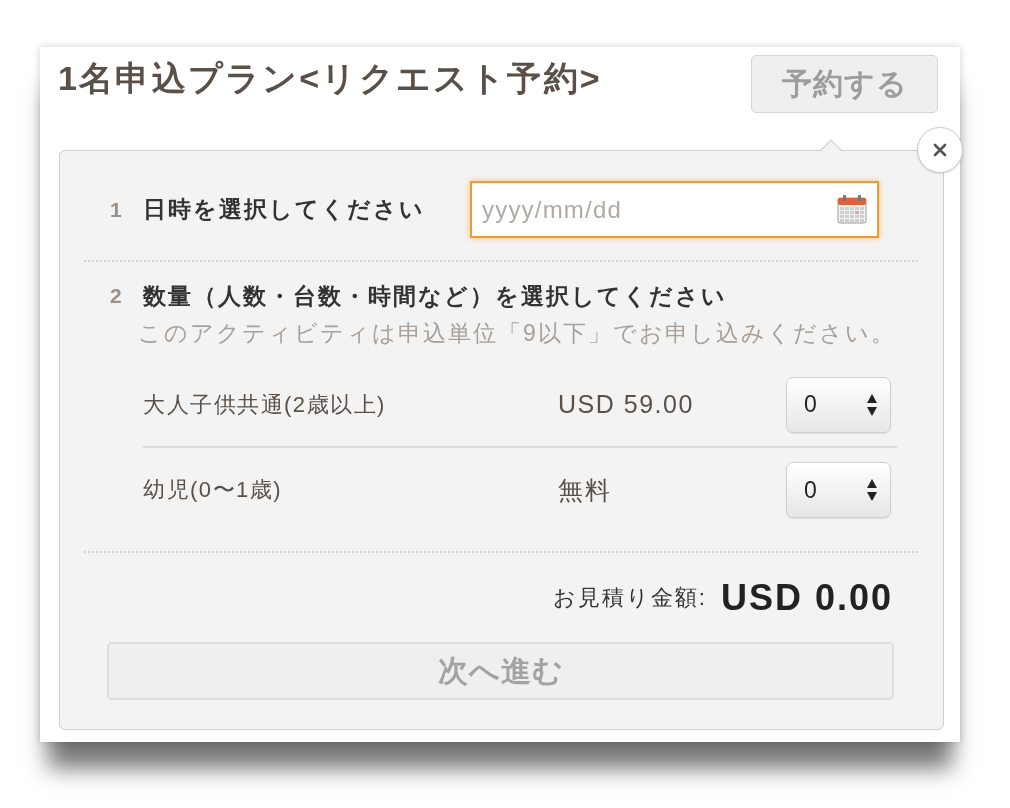 The height and width of the screenshot is (808, 1010). What do you see at coordinates (852, 209) in the screenshot?
I see `calendar-icon` at bounding box center [852, 209].